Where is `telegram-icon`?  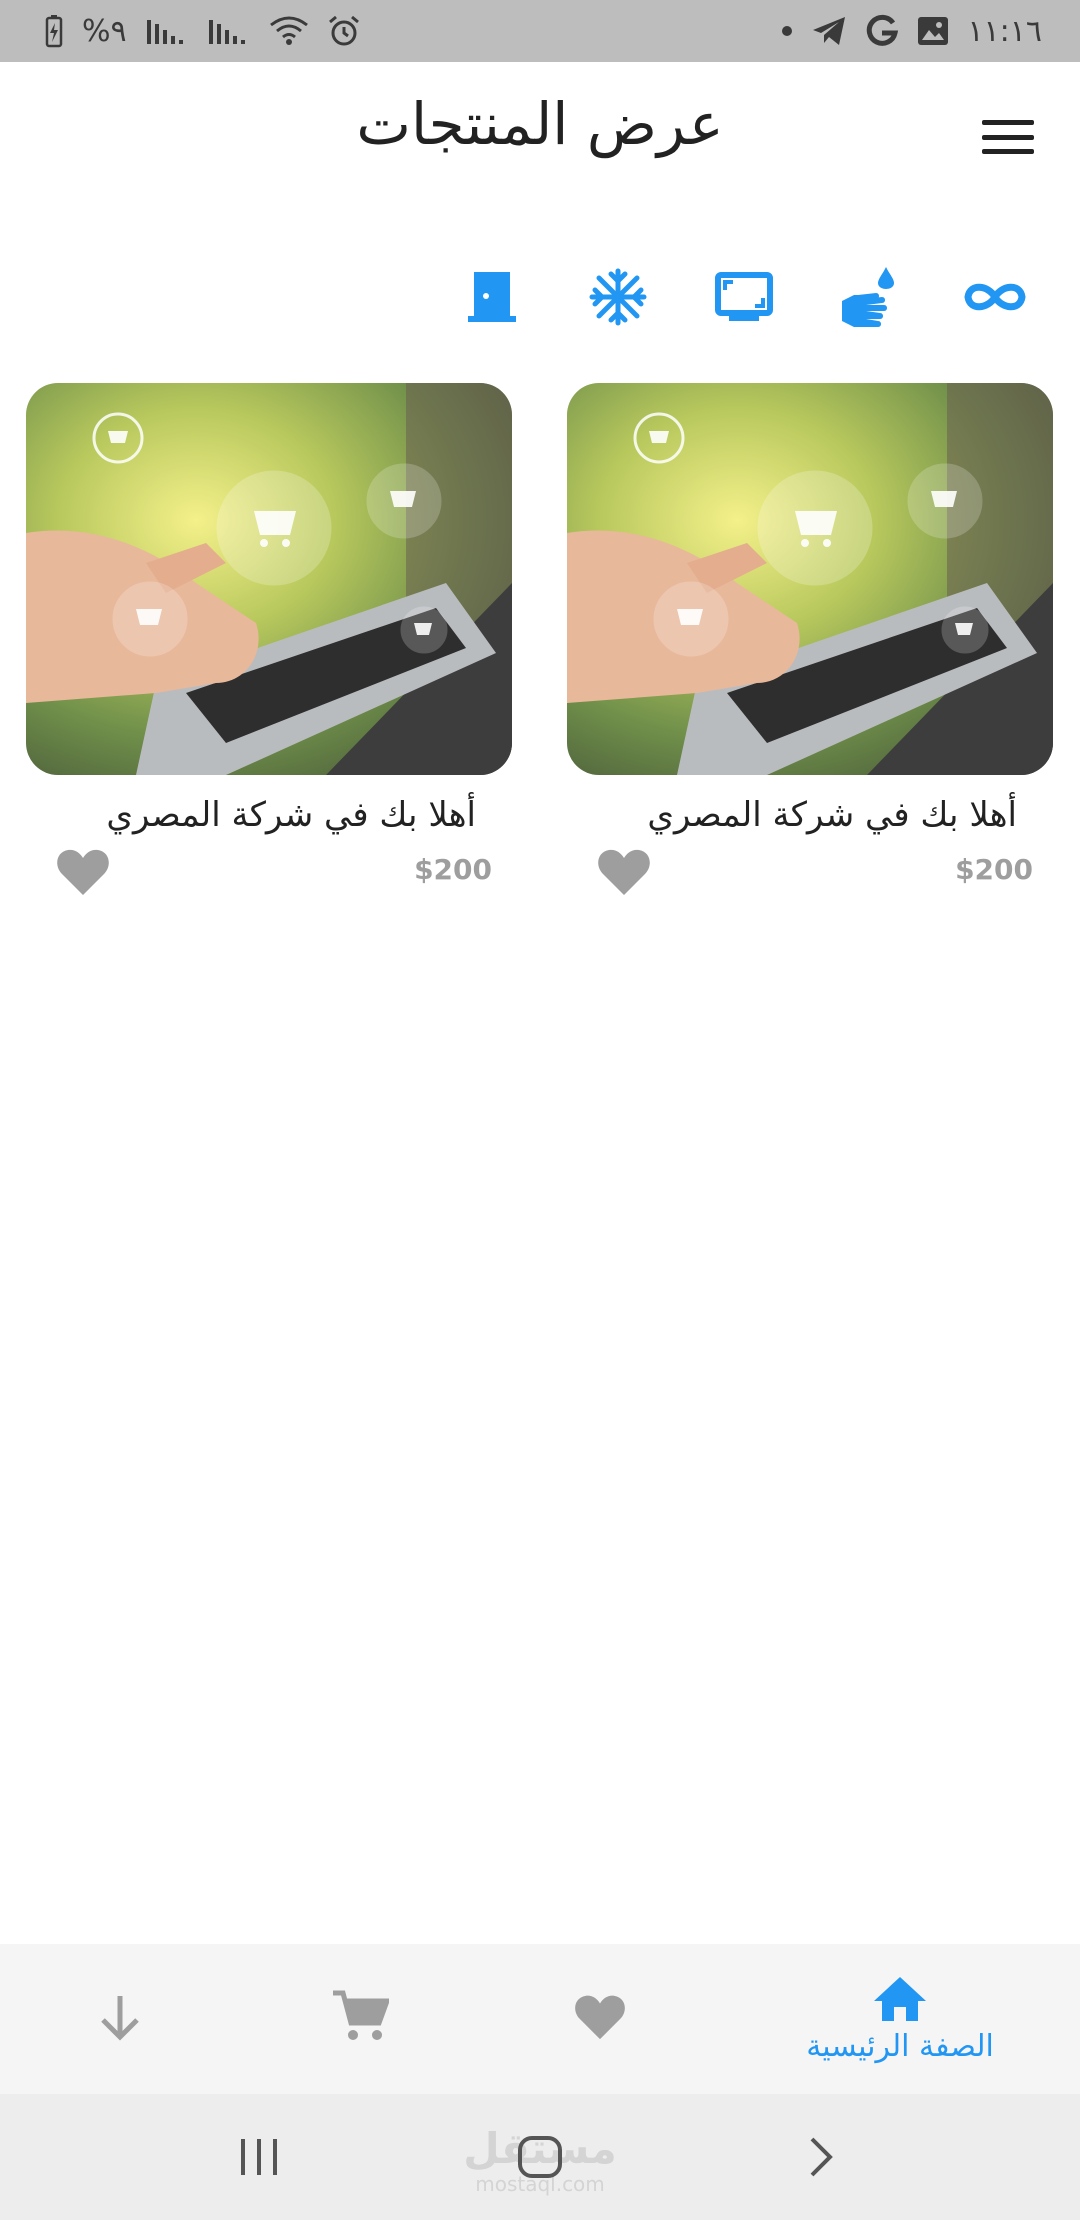 telegram-icon is located at coordinates (829, 31).